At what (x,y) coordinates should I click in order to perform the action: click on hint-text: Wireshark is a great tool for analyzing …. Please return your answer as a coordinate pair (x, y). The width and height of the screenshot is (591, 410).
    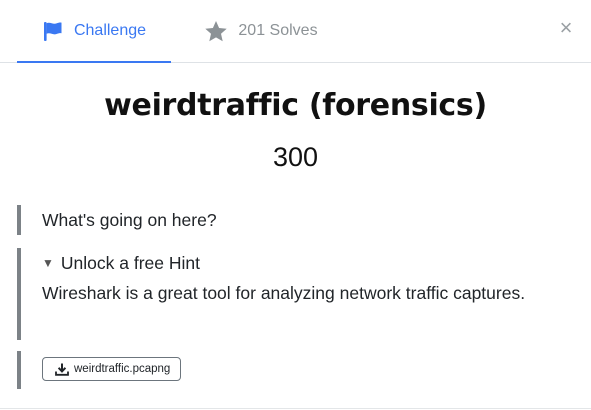
    Looking at the image, I should click on (284, 293).